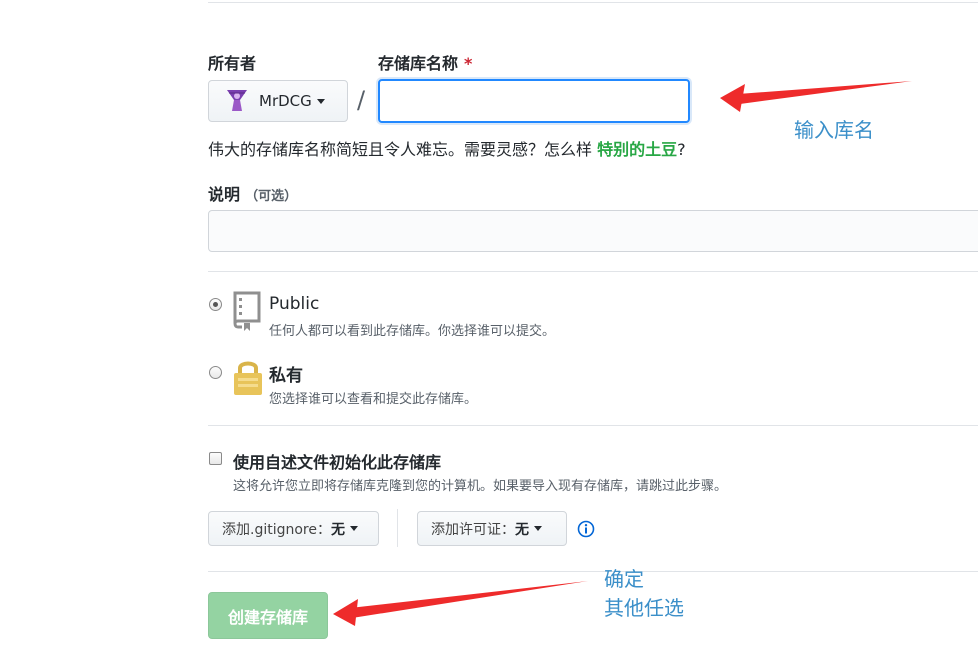 The height and width of the screenshot is (661, 978). Describe the element at coordinates (644, 606) in the screenshot. I see `annotation-confirm-line2: 其他任选` at that location.